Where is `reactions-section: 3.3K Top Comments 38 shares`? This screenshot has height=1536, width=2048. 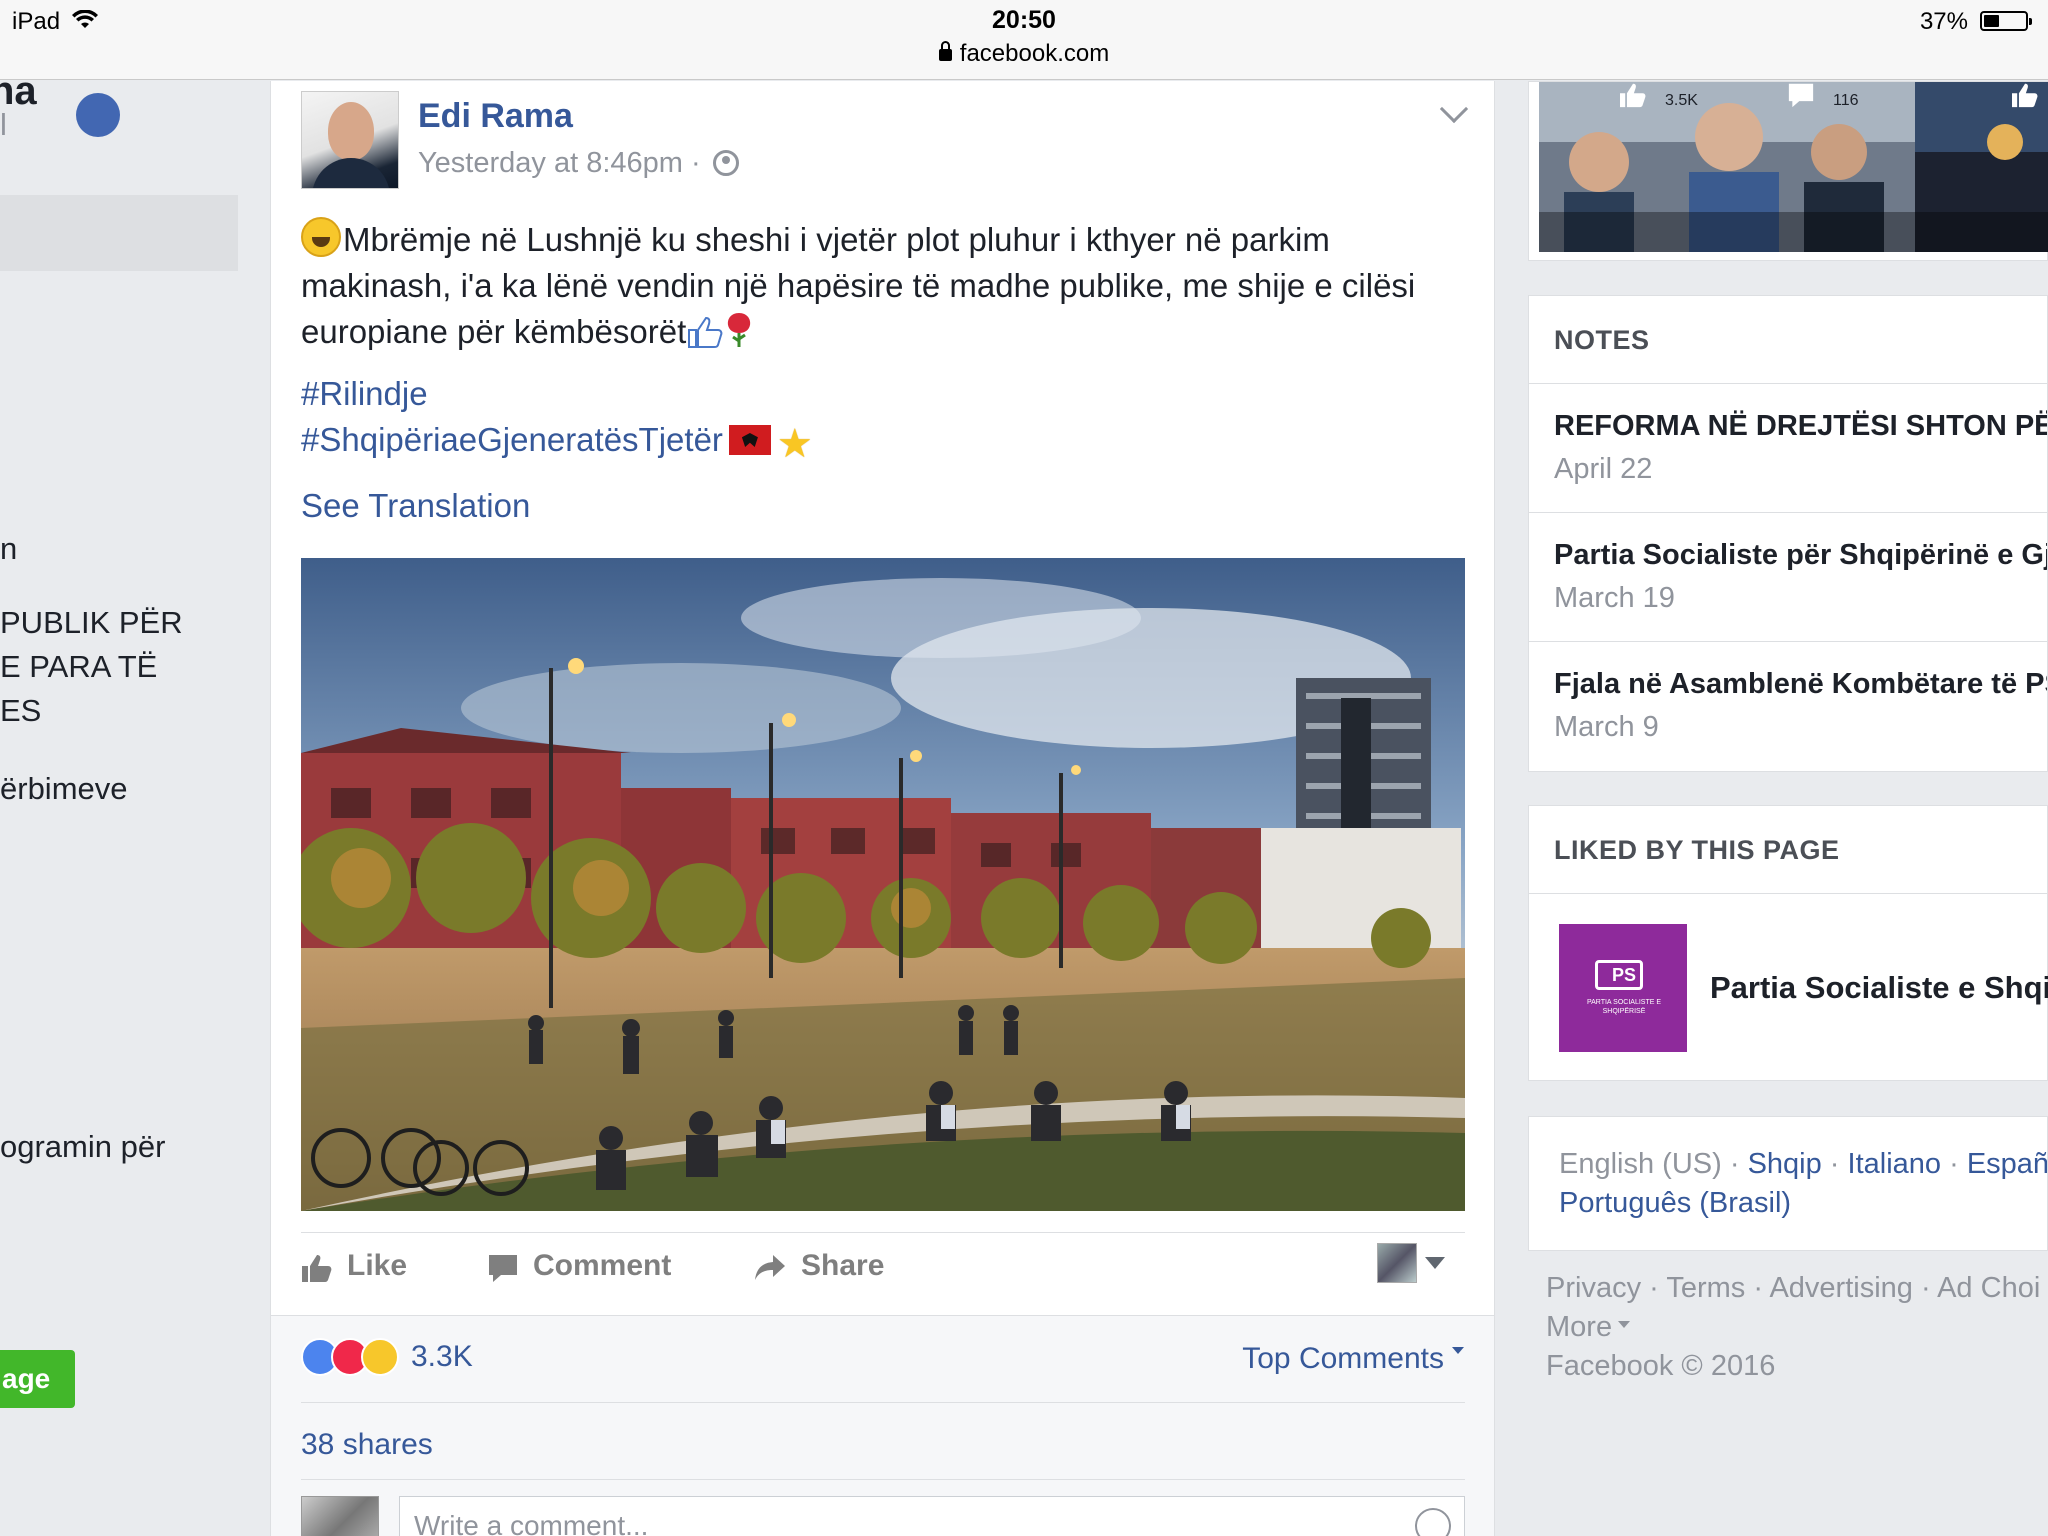 reactions-section: 3.3K Top Comments 38 shares is located at coordinates (882, 1426).